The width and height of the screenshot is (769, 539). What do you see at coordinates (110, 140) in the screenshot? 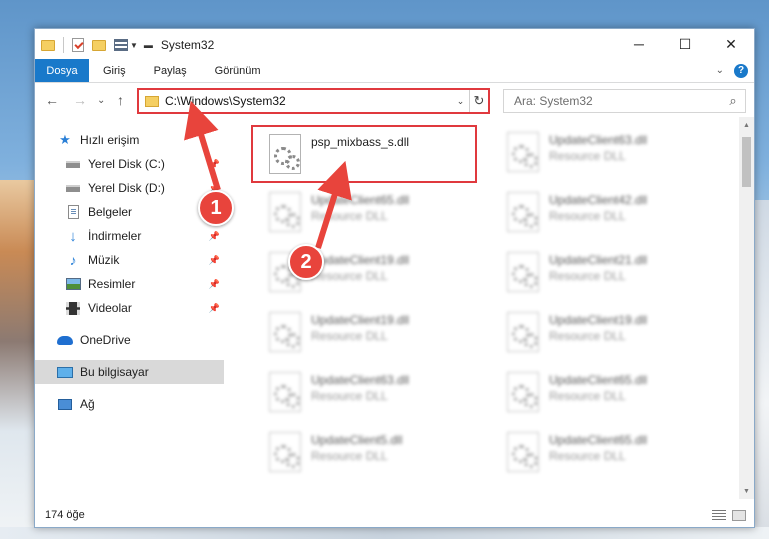
I see `sidebar-item-label: Hızlı erişim` at bounding box center [110, 140].